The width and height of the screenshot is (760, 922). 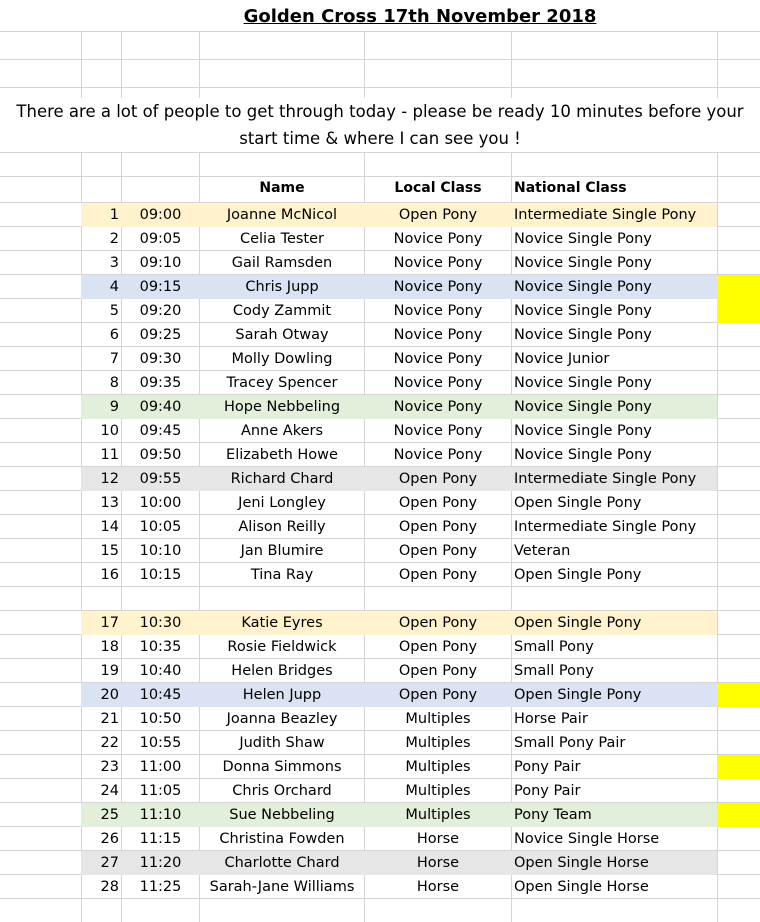 I want to click on competitor-name: Richard Chard, so click(x=282, y=479).